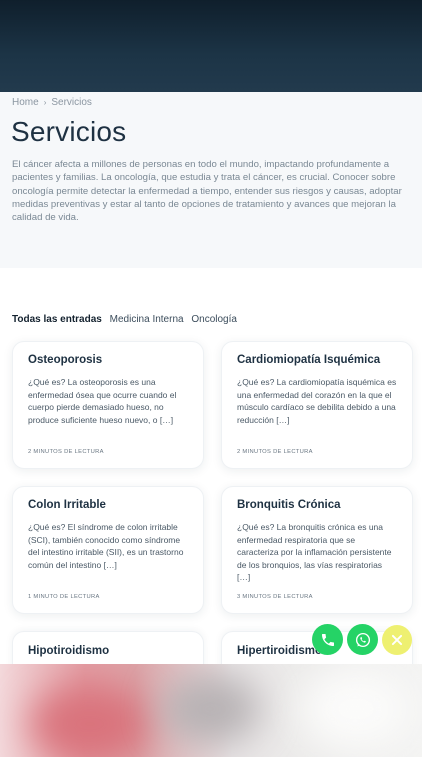 This screenshot has width=422, height=757. What do you see at coordinates (214, 319) in the screenshot?
I see `filter-tab-oncologia: Oncología` at bounding box center [214, 319].